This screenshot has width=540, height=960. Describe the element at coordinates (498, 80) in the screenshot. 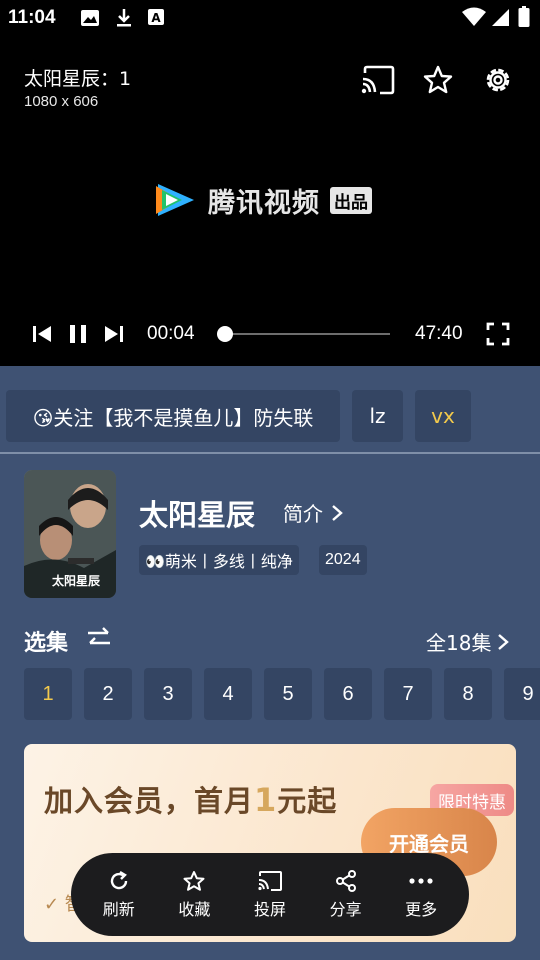

I see `settings-gear-icon` at that location.